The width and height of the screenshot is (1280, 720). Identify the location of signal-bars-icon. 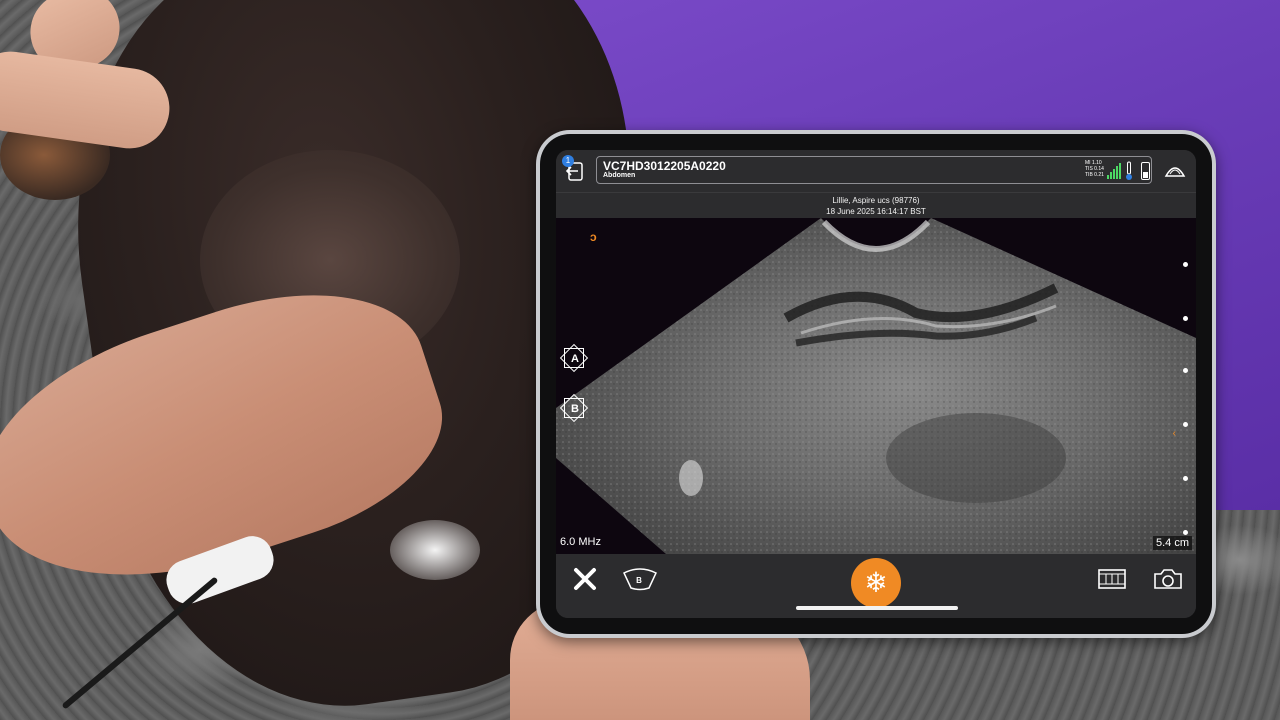
(1114, 171).